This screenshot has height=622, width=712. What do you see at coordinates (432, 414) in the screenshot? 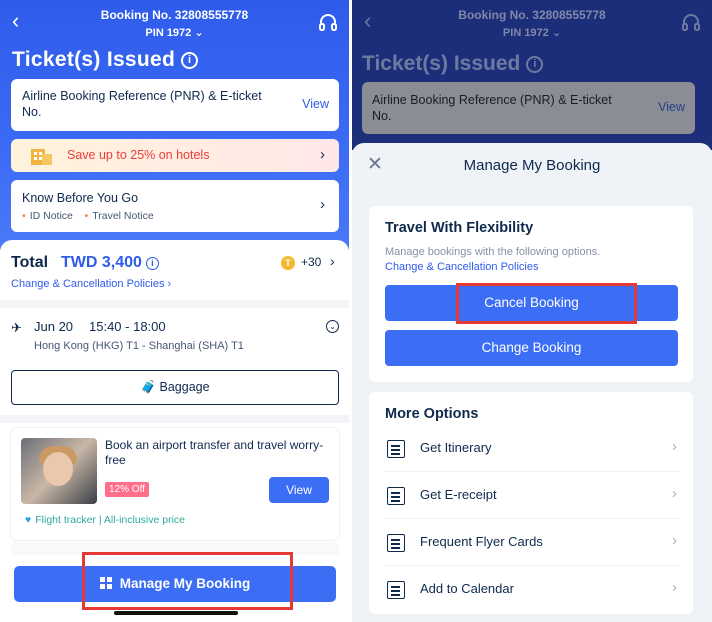
I see `more-options-title: More Options` at bounding box center [432, 414].